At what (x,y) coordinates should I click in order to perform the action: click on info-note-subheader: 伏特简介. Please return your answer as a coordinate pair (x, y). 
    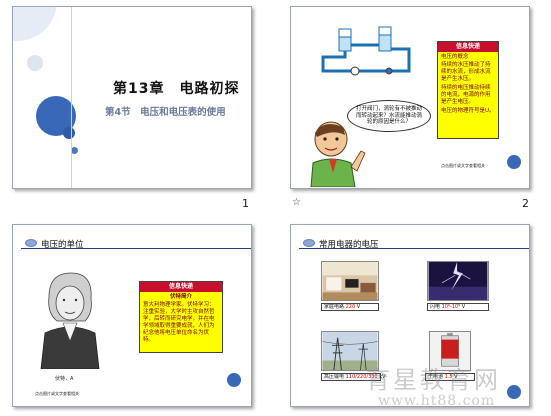
    Looking at the image, I should click on (180, 296).